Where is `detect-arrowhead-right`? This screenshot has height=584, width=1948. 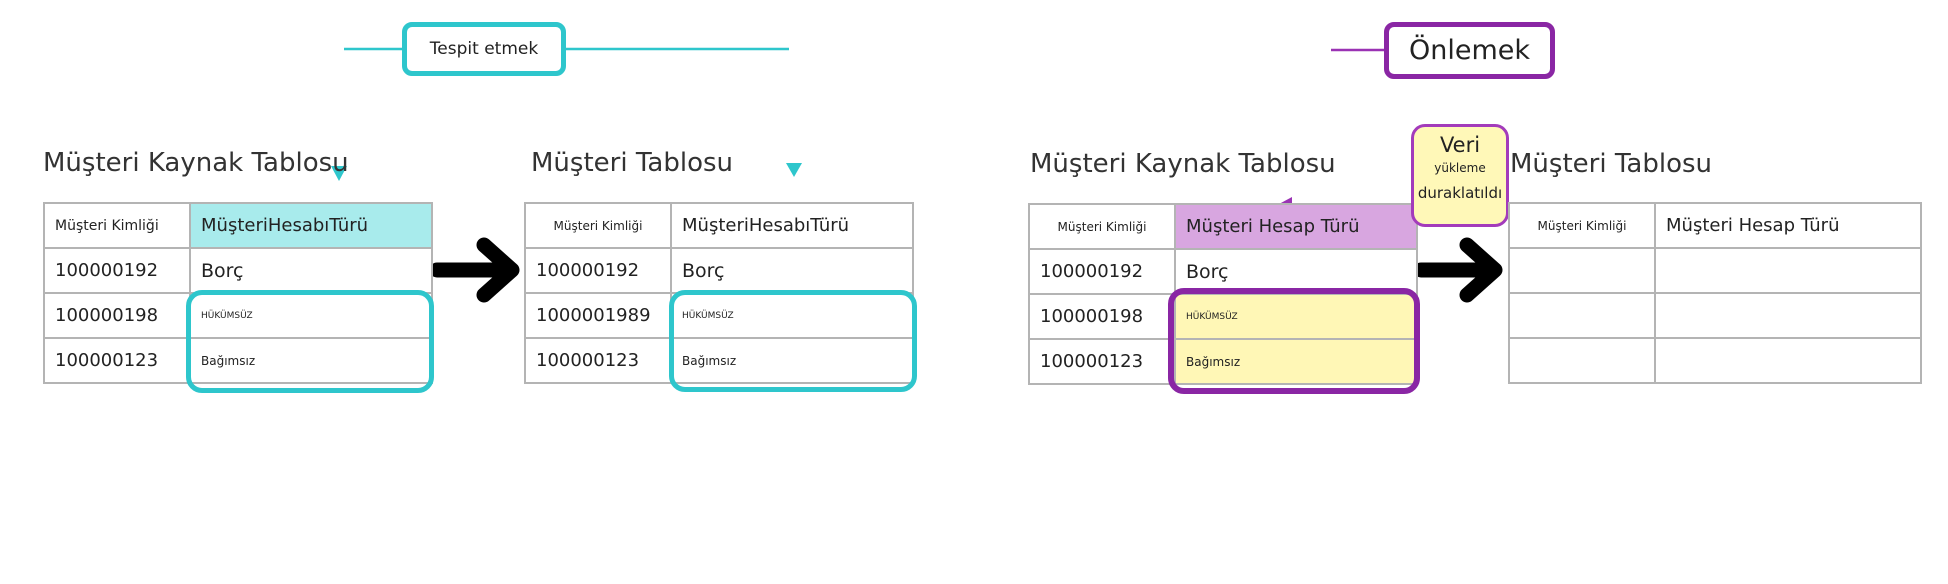 detect-arrowhead-right is located at coordinates (794, 170).